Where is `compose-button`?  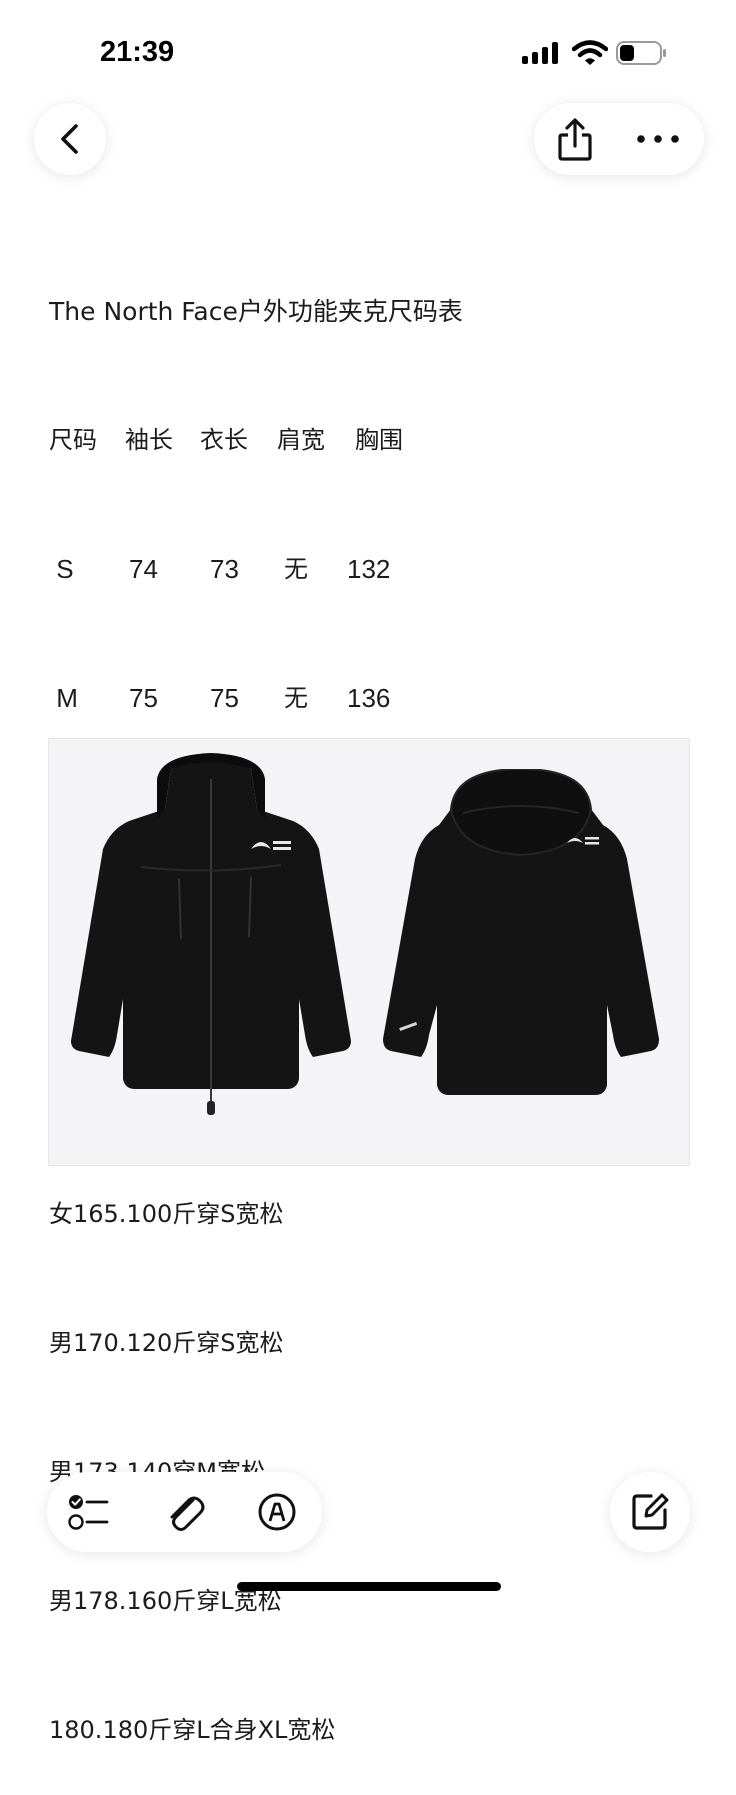 compose-button is located at coordinates (650, 1512).